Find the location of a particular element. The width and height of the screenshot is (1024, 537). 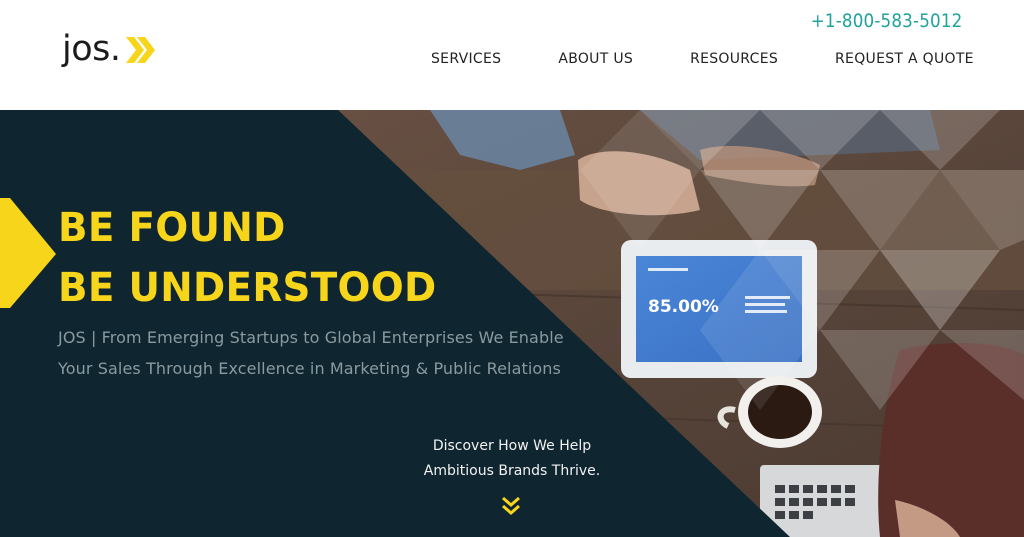

headline-line-1: BE FOUND is located at coordinates (172, 228).